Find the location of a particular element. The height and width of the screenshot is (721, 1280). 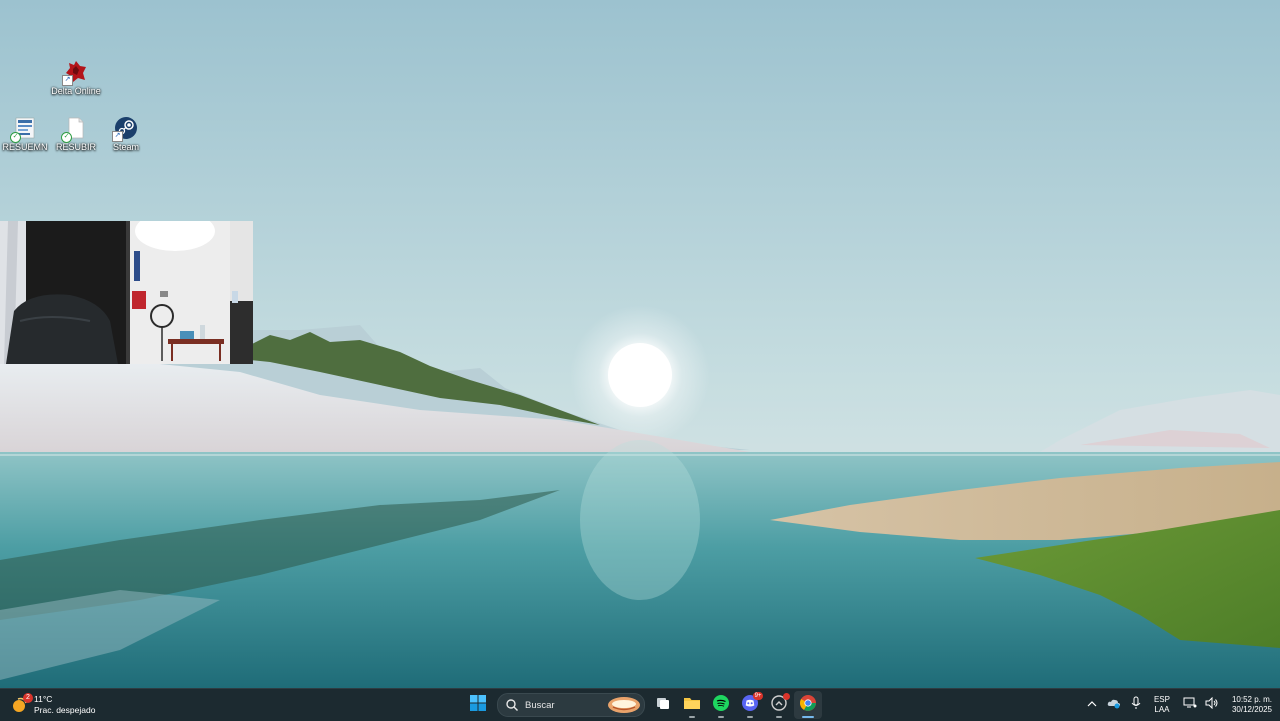

clock: 10:52 p. m. 30/12/2025 is located at coordinates (1252, 705).